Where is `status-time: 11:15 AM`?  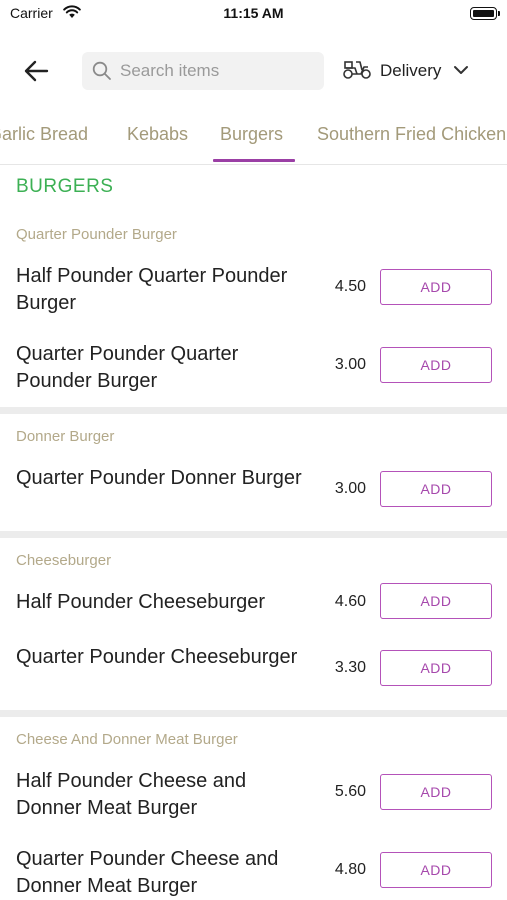 status-time: 11:15 AM is located at coordinates (253, 13).